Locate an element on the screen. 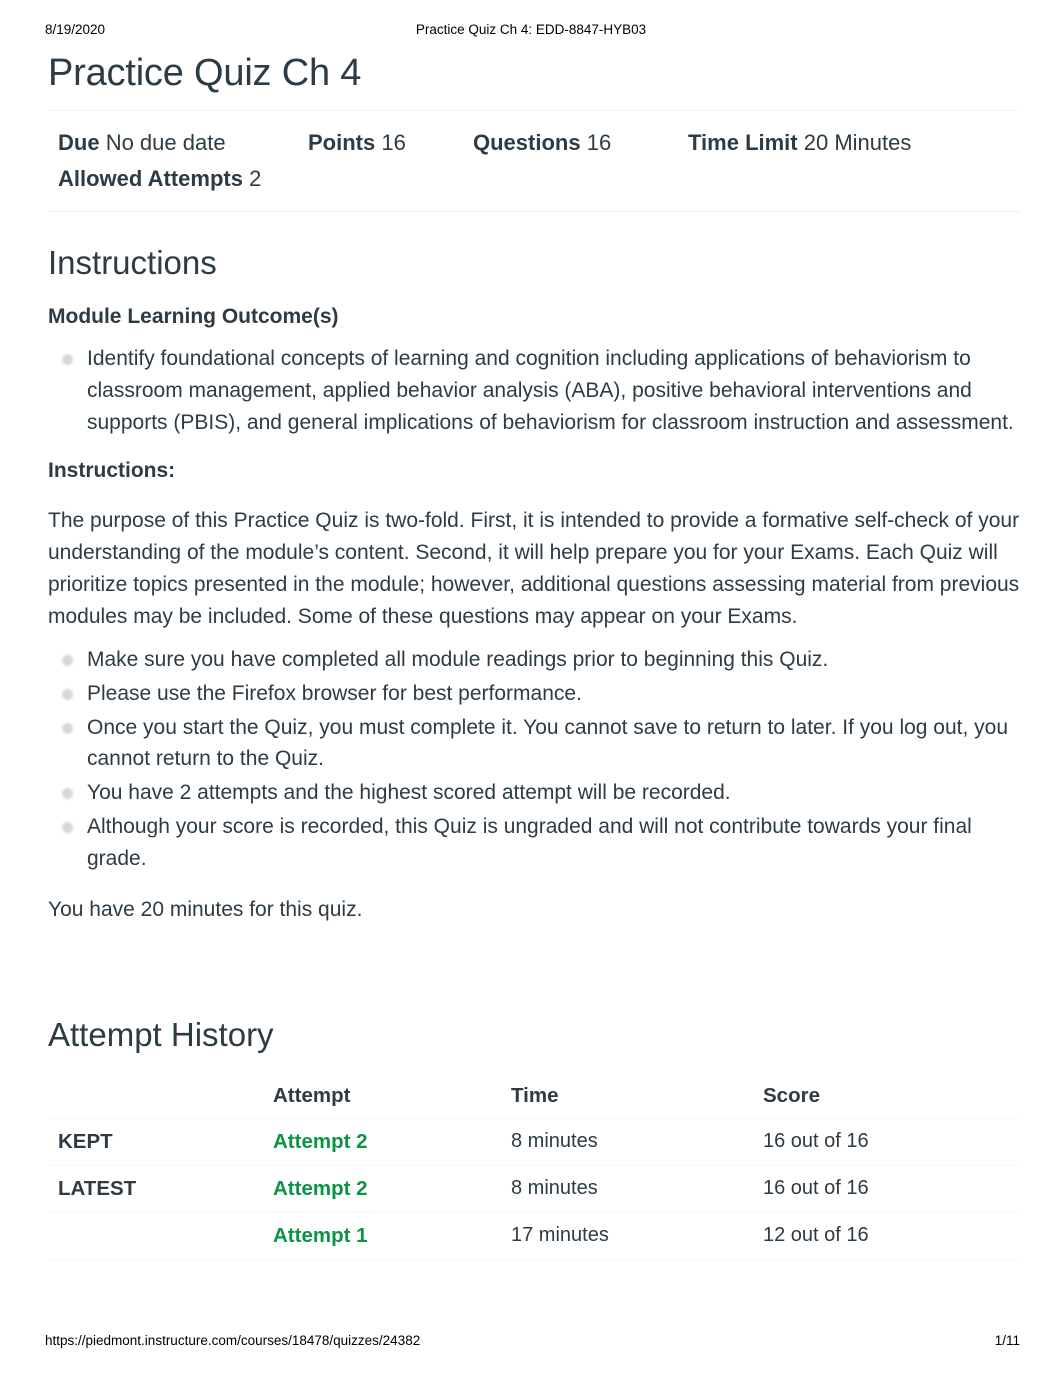 The image size is (1062, 1377). instructions-closing-note: You have 20 minutes for this quiz. is located at coordinates (205, 910).